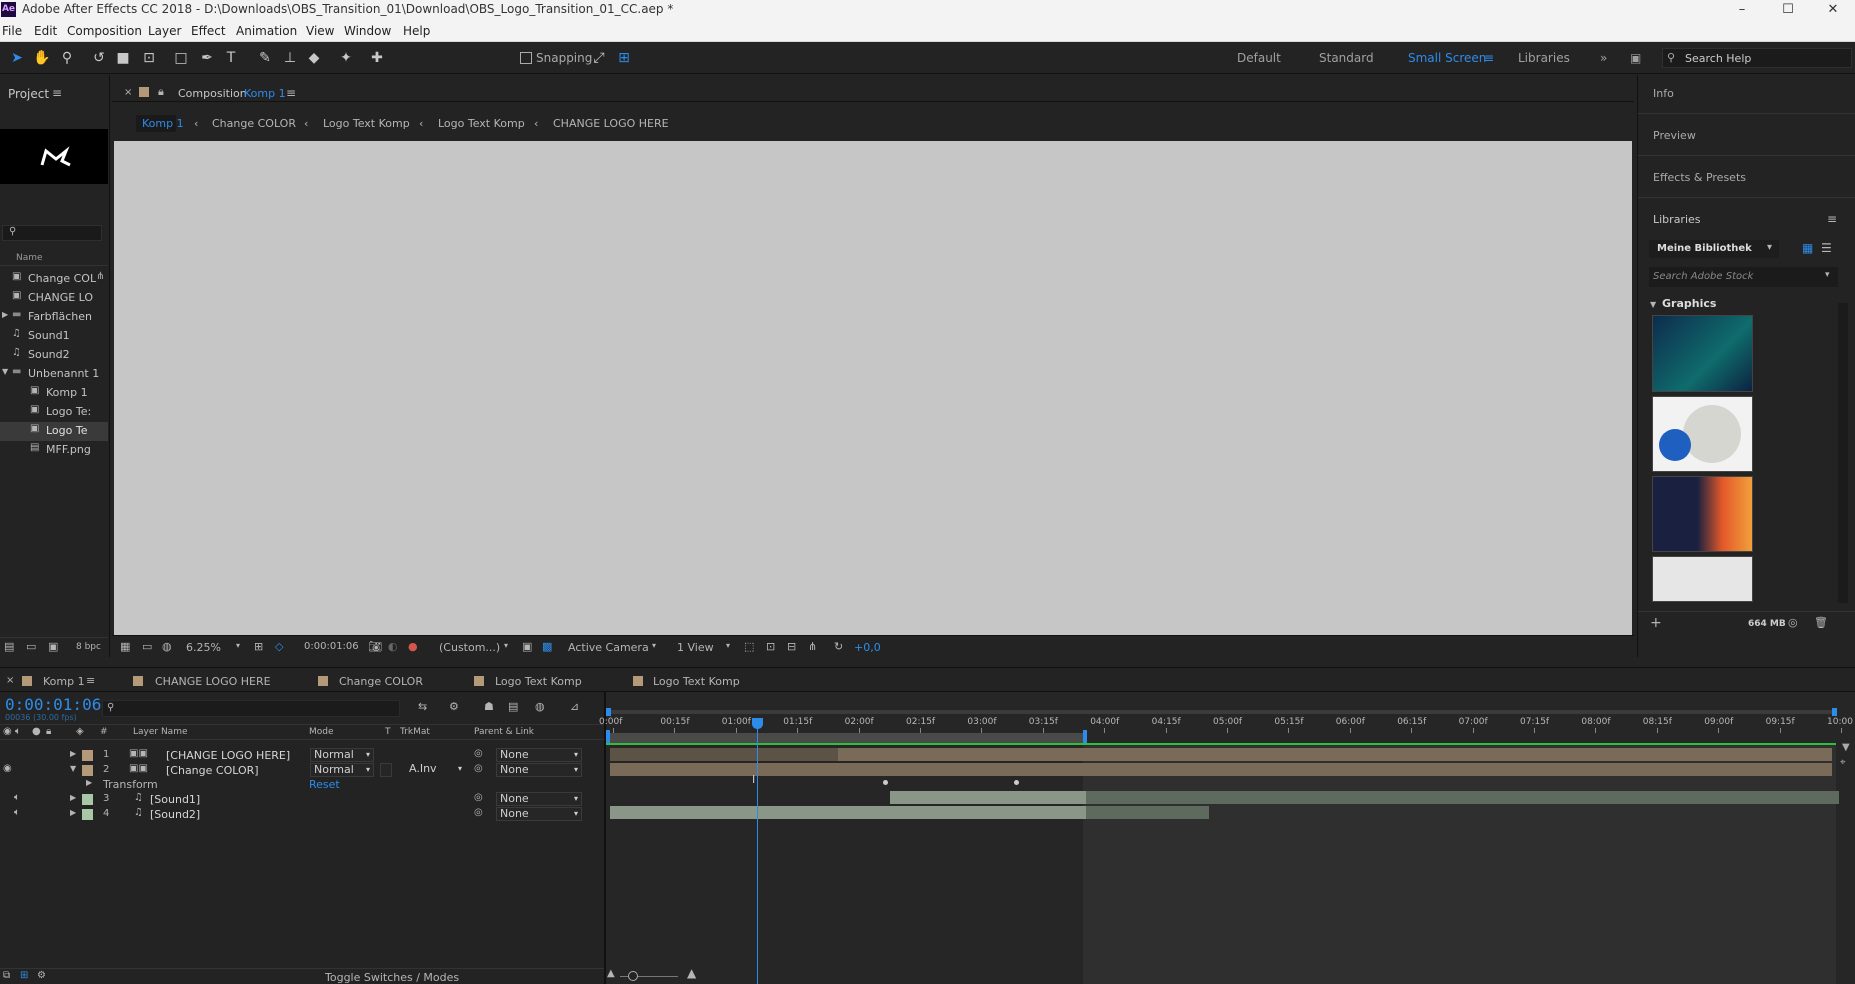 The width and height of the screenshot is (1855, 984). What do you see at coordinates (611, 123) in the screenshot?
I see `breadcrumb-change-logo-here: CHANGE LOGO HERE` at bounding box center [611, 123].